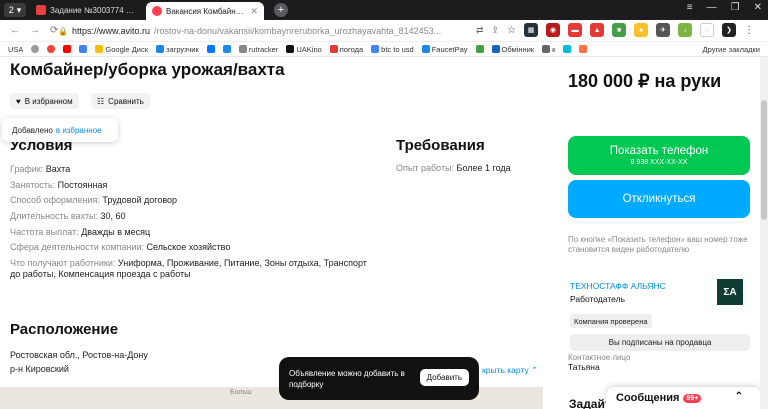  I want to click on subscribed-button: Вы подписаны на продавца, so click(660, 342).